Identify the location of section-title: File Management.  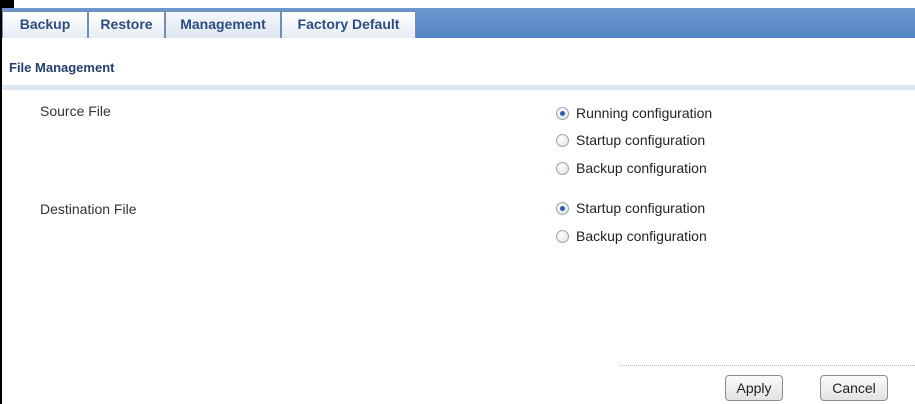
(62, 67).